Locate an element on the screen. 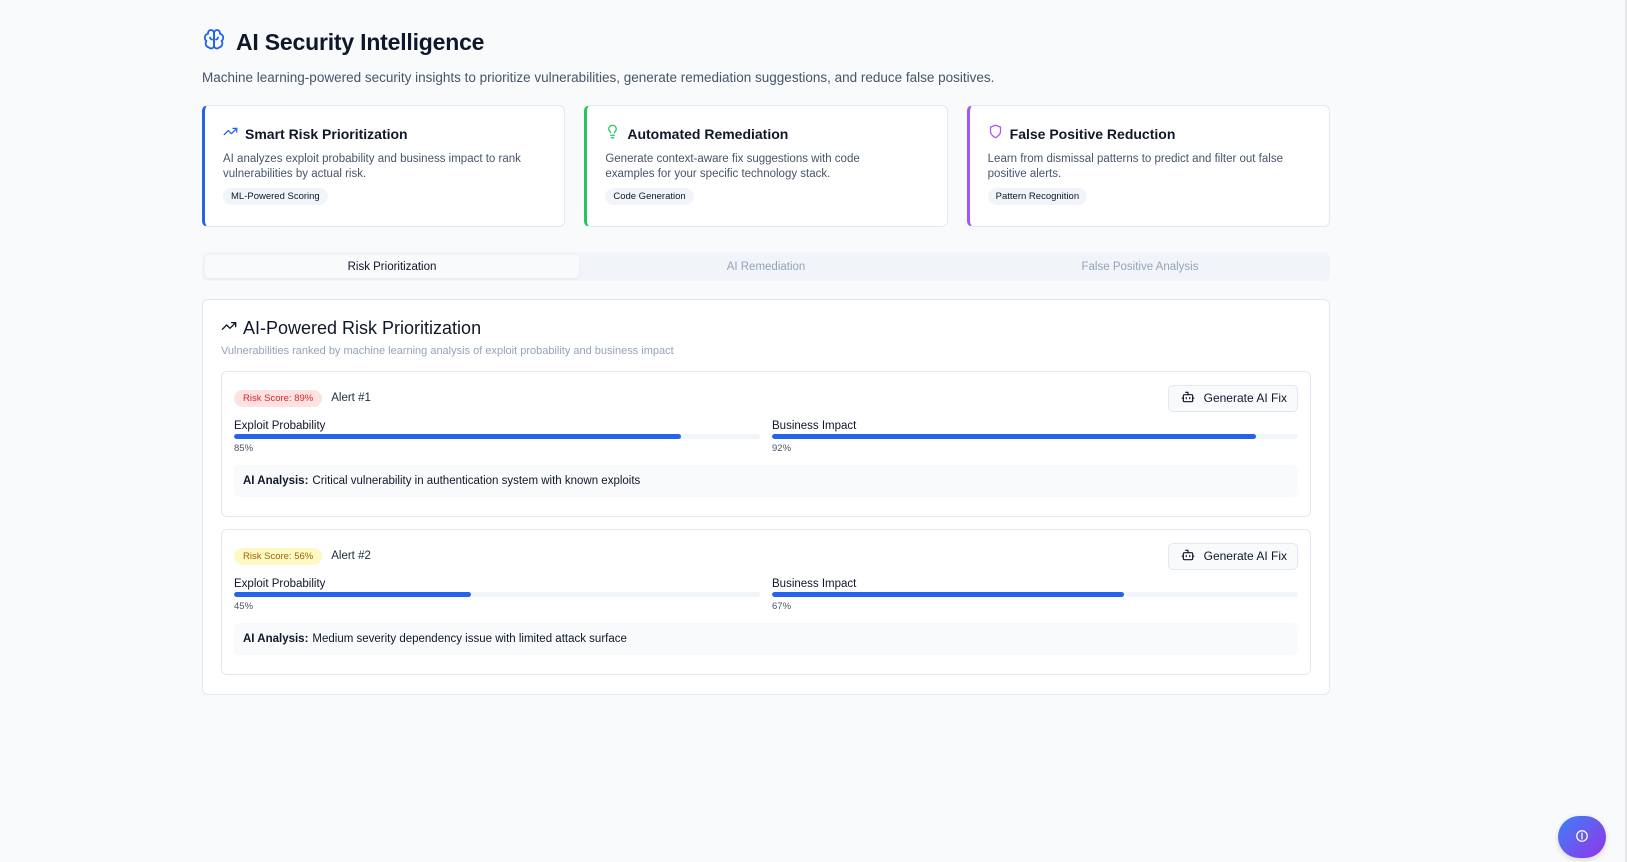 The image size is (1627, 862). panel-title: AI-Powered Risk Prioritization is located at coordinates (362, 328).